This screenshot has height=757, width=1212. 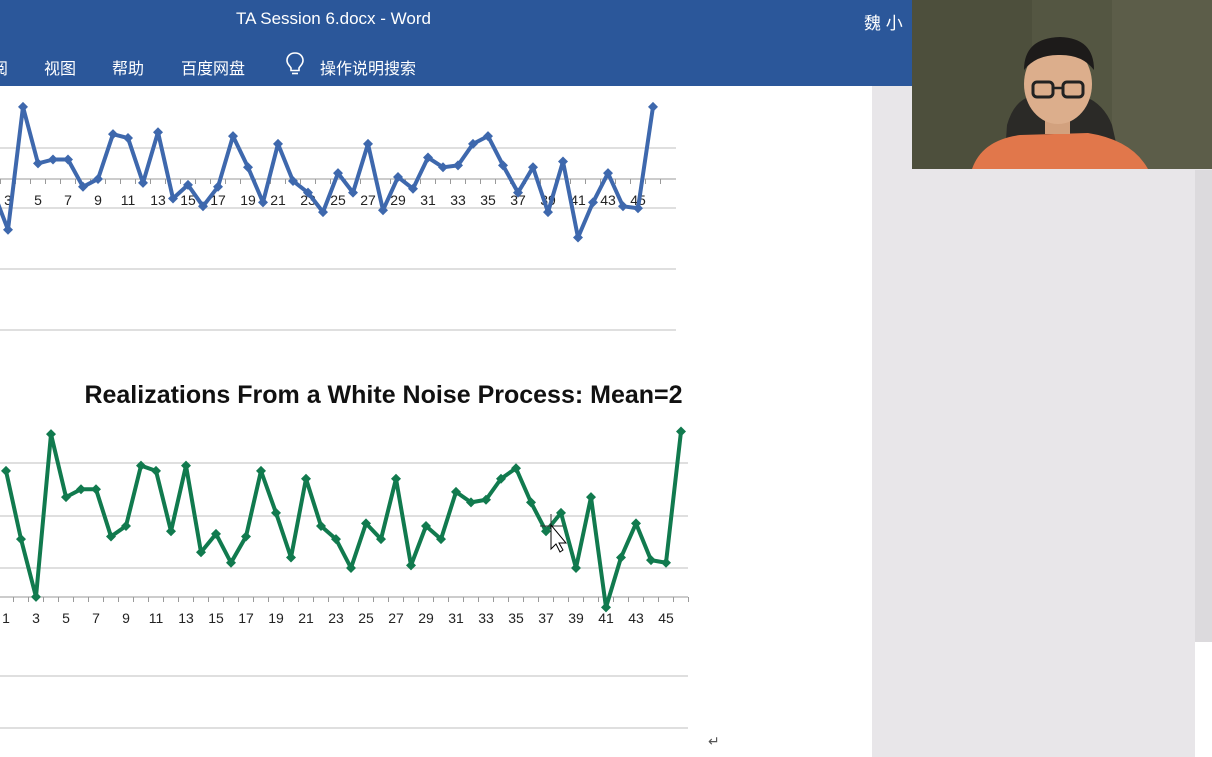 I want to click on x-tick-label: 41, so click(x=606, y=618).